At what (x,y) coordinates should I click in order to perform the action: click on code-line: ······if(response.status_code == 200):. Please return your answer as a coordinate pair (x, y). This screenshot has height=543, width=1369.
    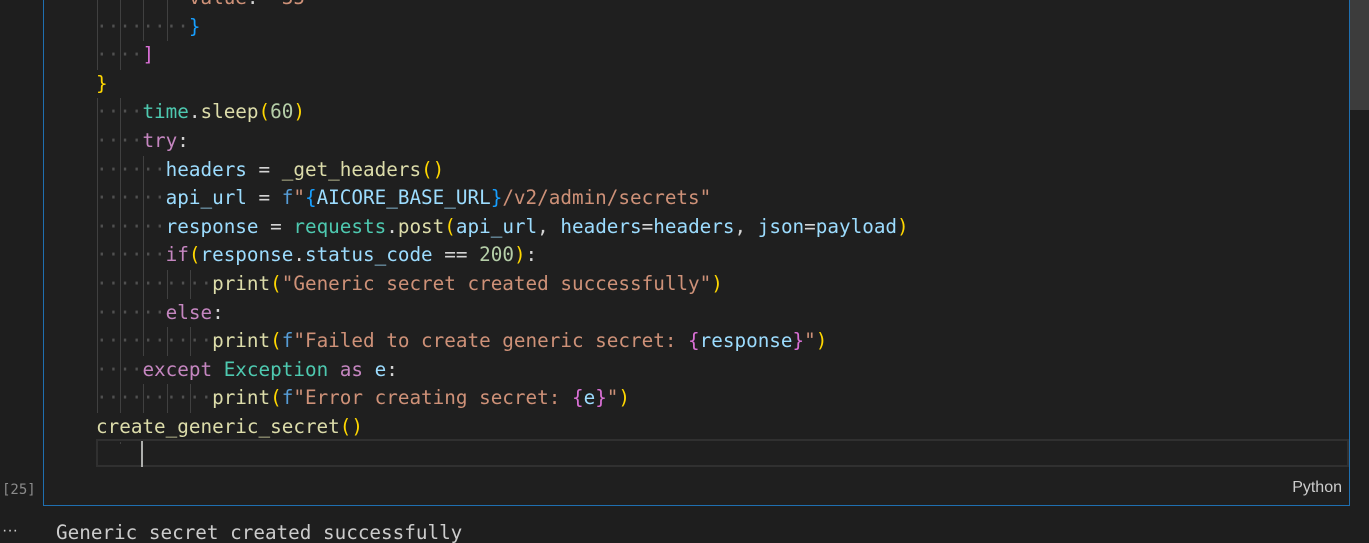
    Looking at the image, I should click on (316, 255).